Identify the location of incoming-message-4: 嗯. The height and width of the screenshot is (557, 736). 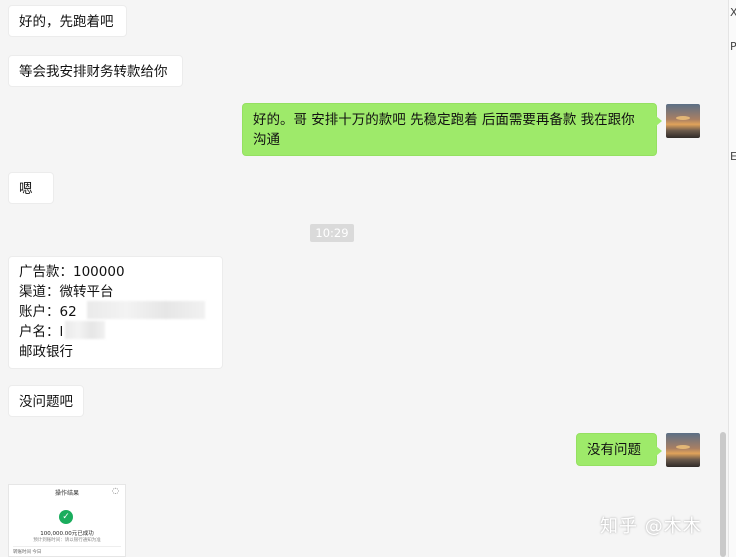
(31, 188).